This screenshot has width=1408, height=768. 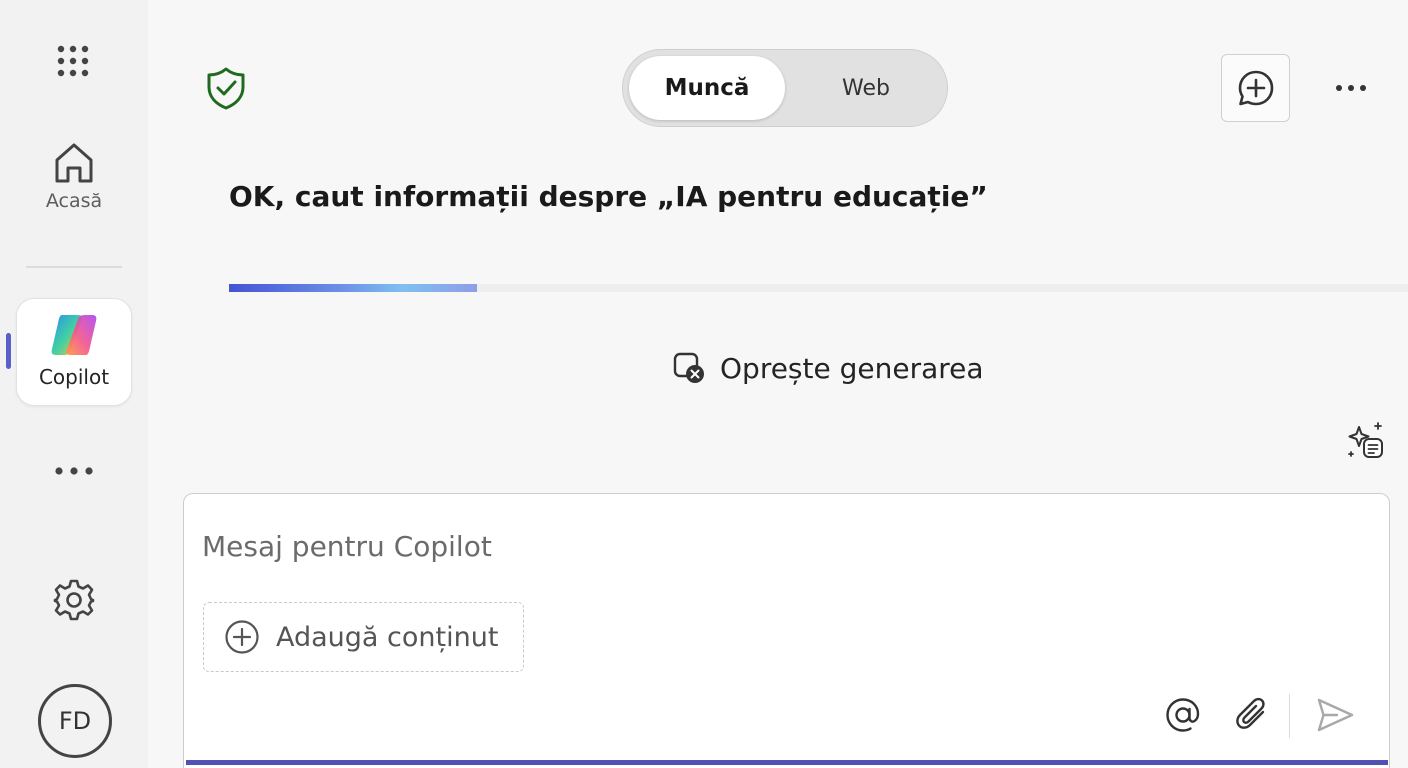 I want to click on user-avatar: FD, so click(x=75, y=721).